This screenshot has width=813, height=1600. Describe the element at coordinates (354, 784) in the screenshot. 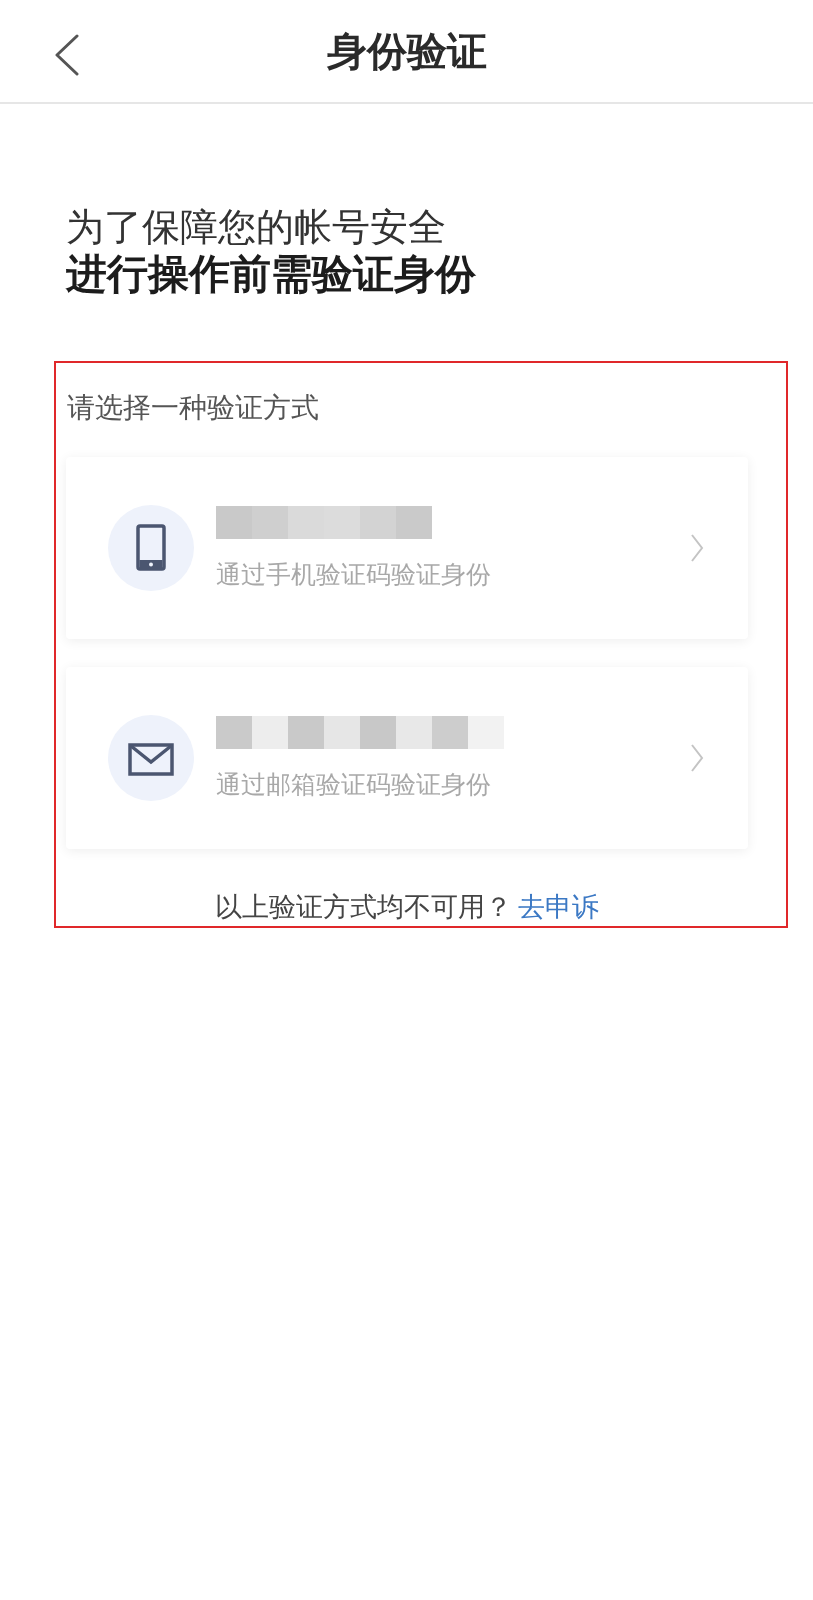

I see `option-description: 通过邮箱验证码验证身份` at that location.